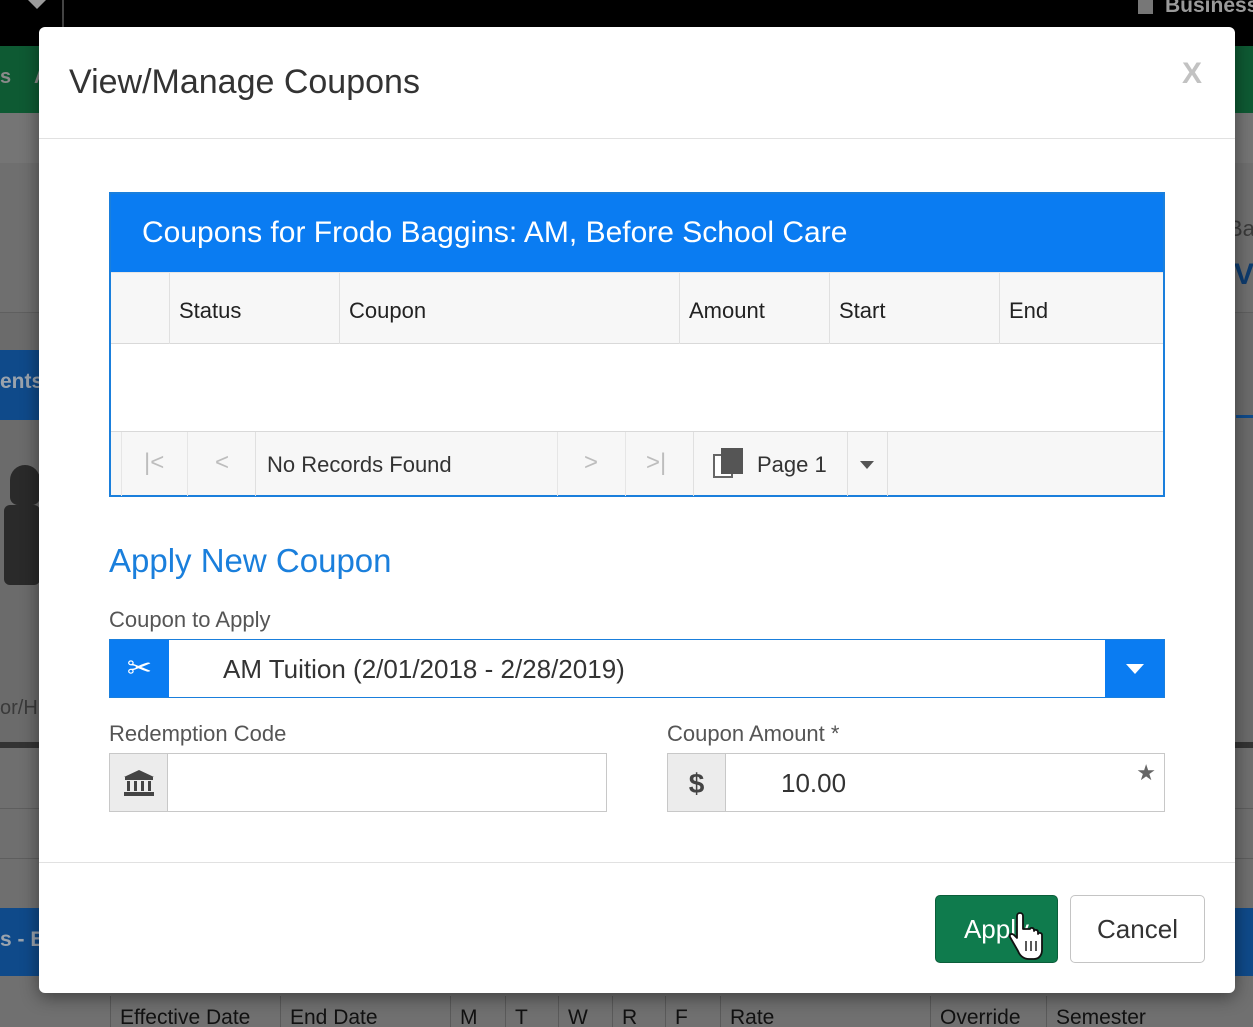  What do you see at coordinates (914, 308) in the screenshot?
I see `column-header-start: Start` at bounding box center [914, 308].